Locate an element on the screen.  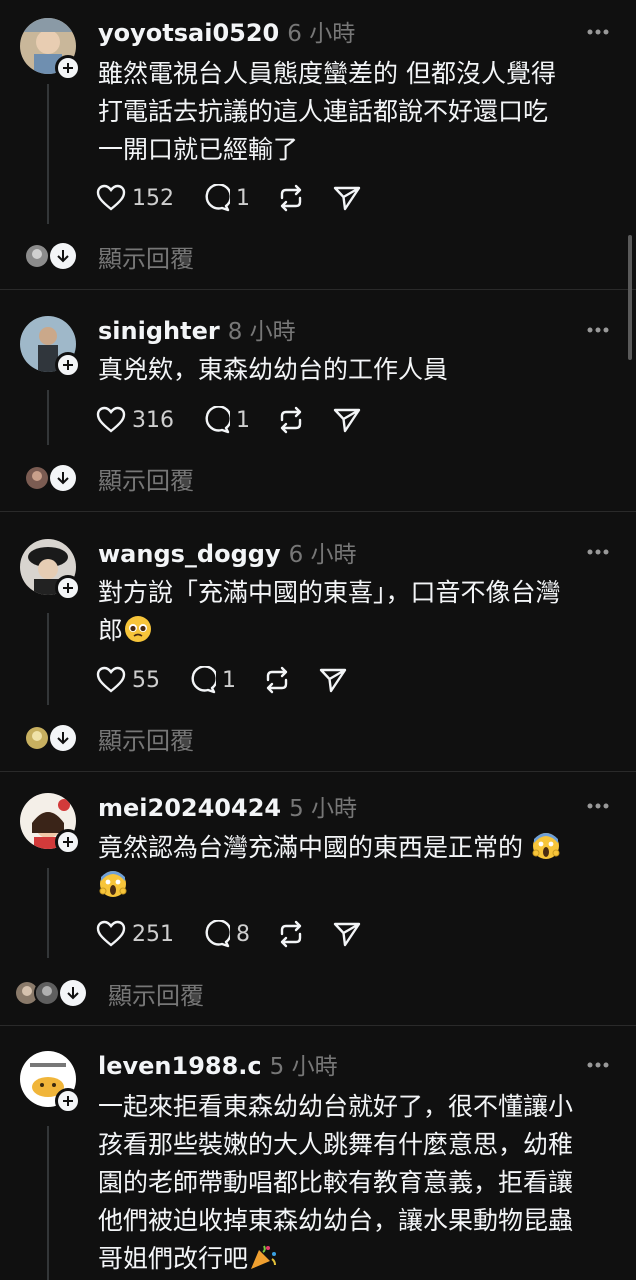
action-bar: 152 1 is located at coordinates (242, 198).